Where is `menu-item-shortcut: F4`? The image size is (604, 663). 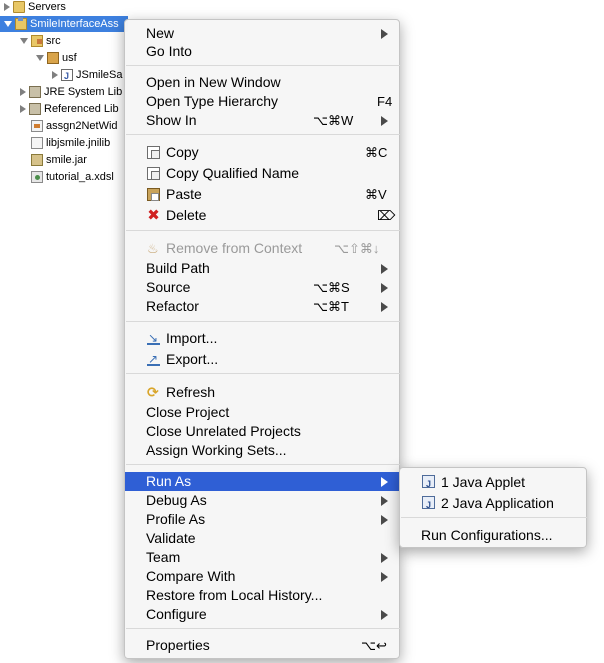
menu-item-shortcut: F4 is located at coordinates (385, 101).